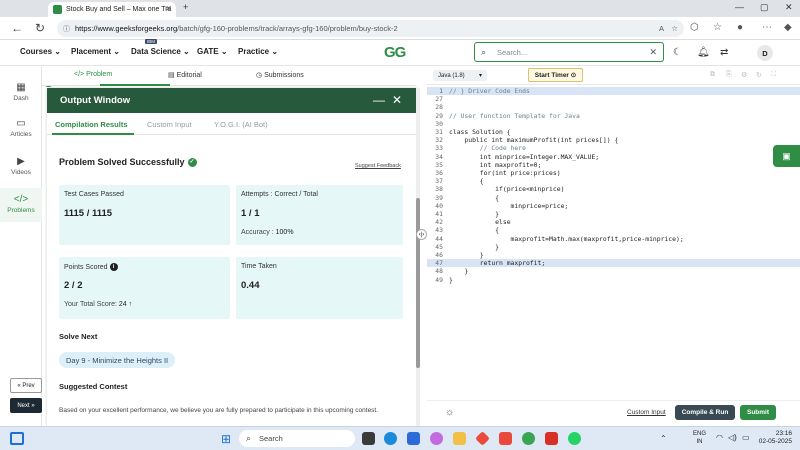  What do you see at coordinates (732, 437) in the screenshot?
I see `volume-icon: ◁)` at bounding box center [732, 437].